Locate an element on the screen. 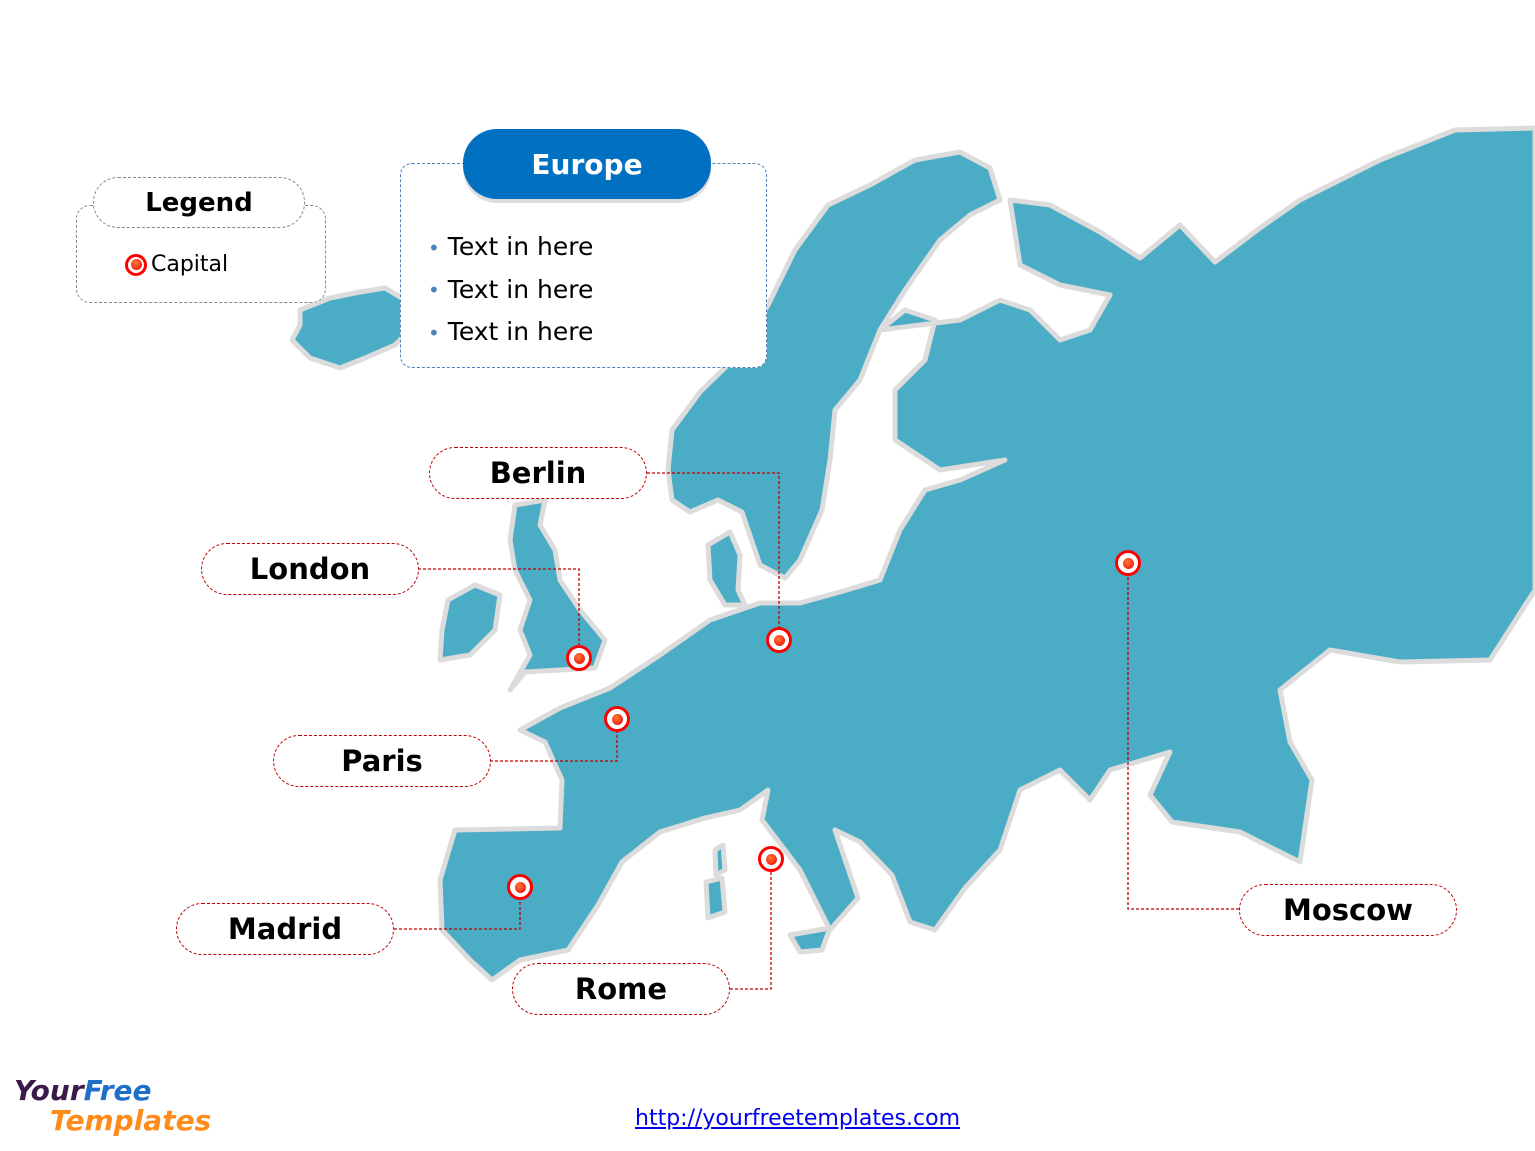 The width and height of the screenshot is (1535, 1151). city-label-paris: Paris is located at coordinates (382, 761).